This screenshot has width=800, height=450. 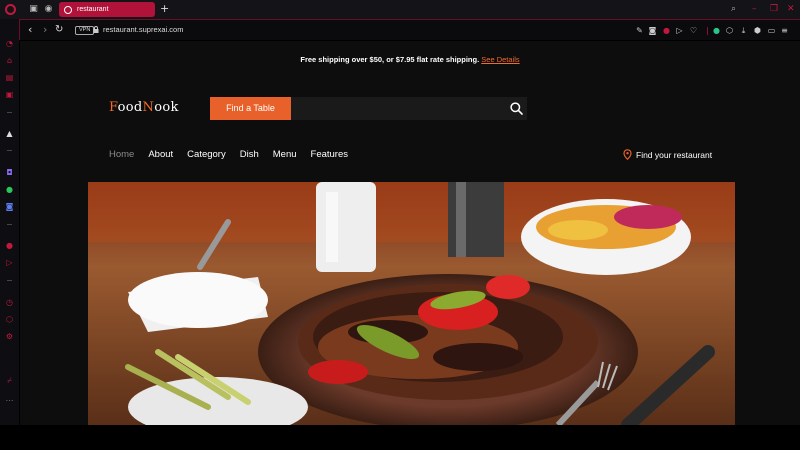 What do you see at coordinates (9, 302) in the screenshot?
I see `sidebar-history-icon: ◷` at bounding box center [9, 302].